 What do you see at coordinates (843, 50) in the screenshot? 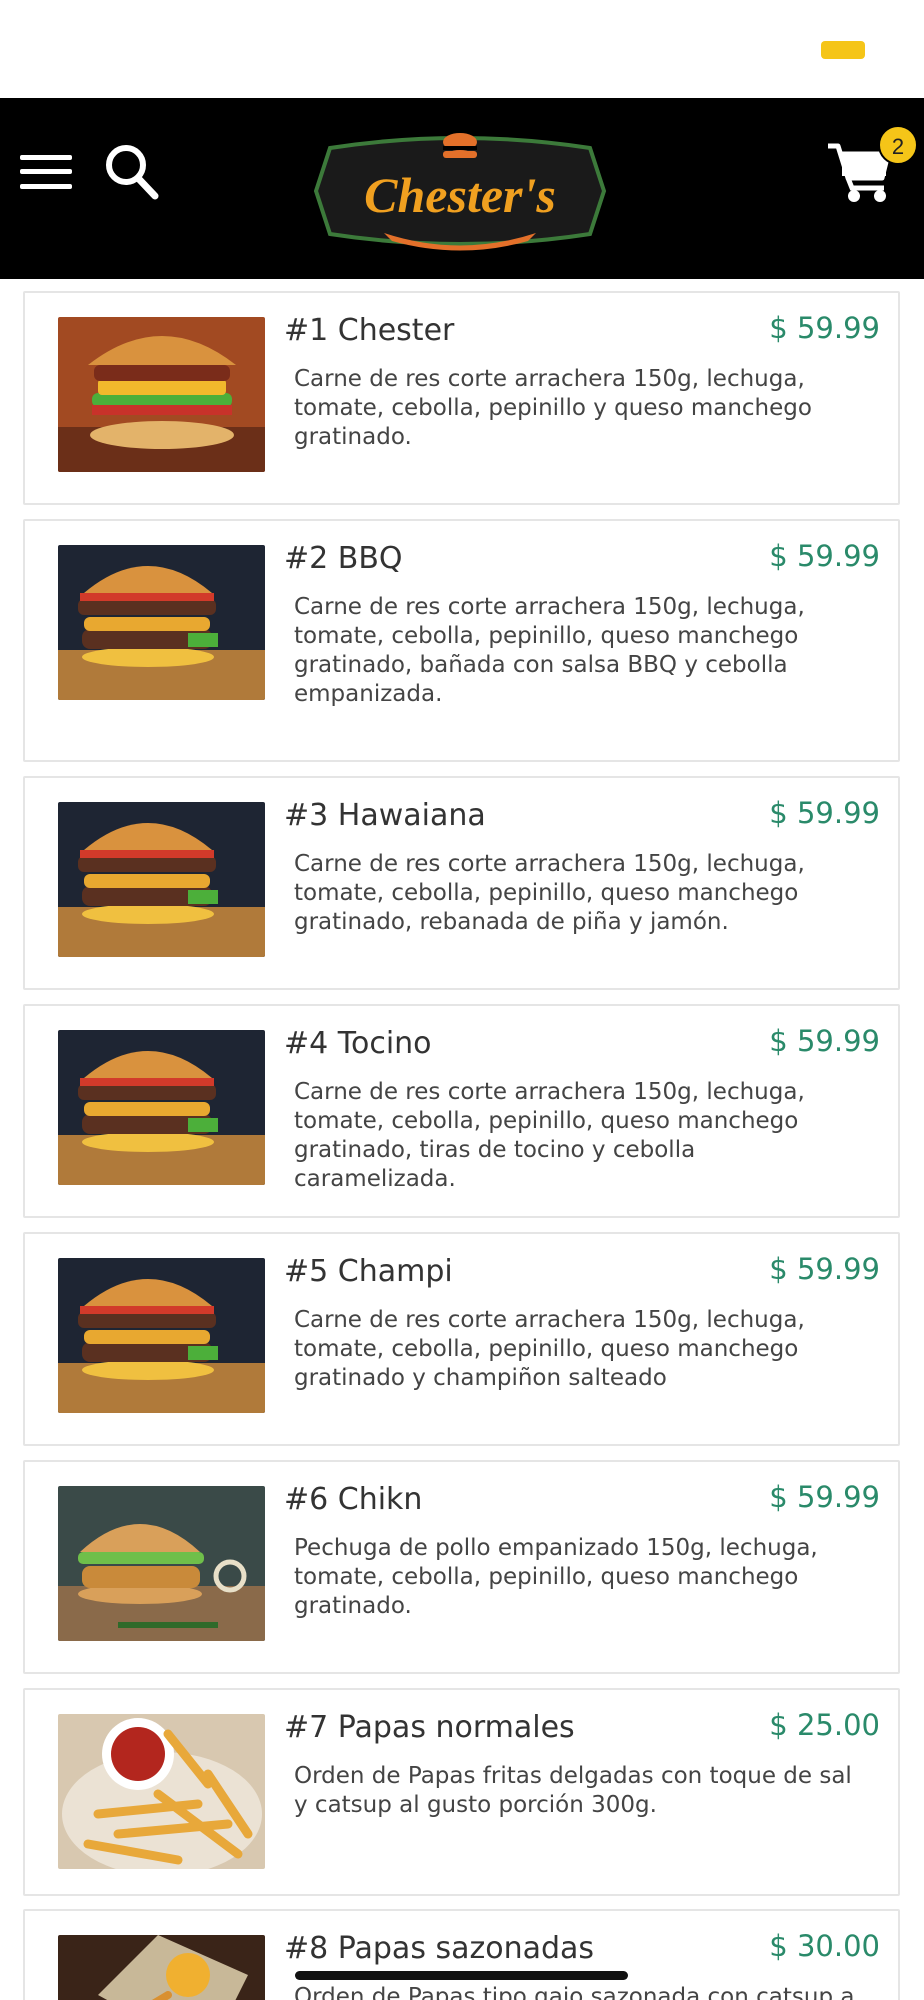
I see `status-indicator-pill` at bounding box center [843, 50].